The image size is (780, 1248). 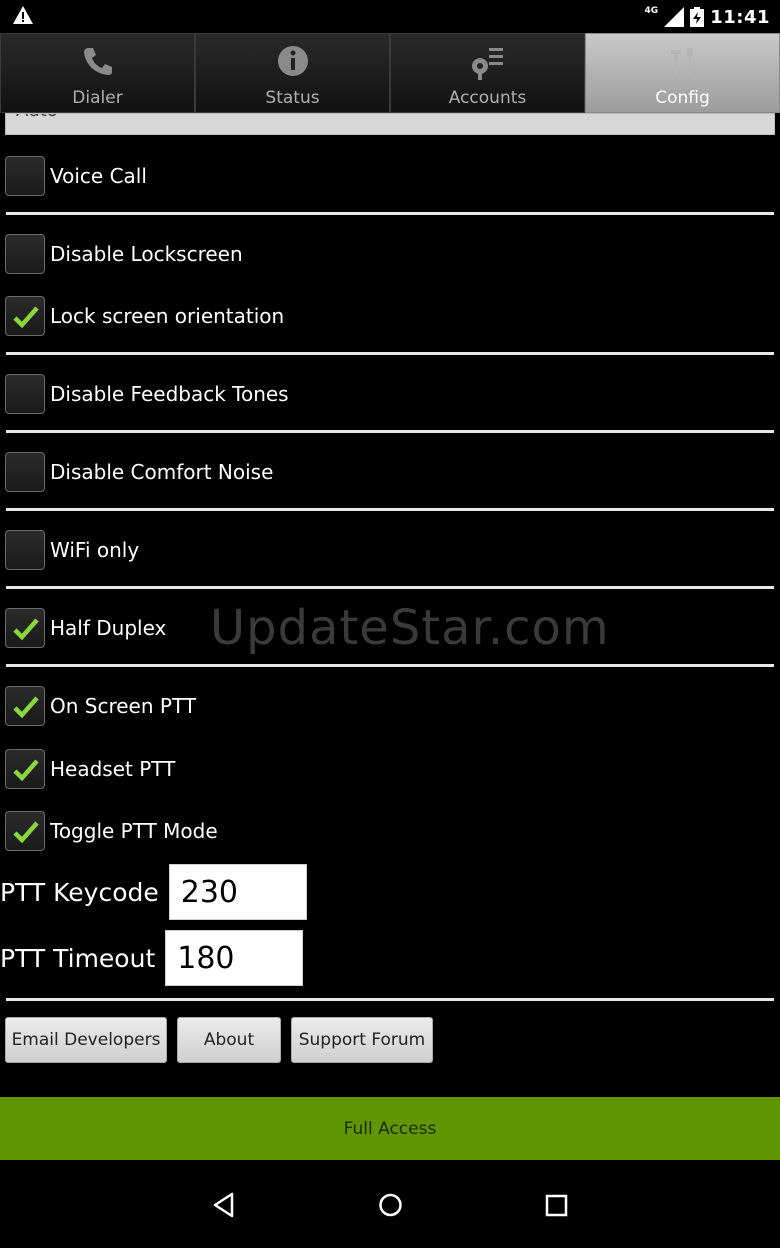 I want to click on on-screen-ptt-option: On Screen PTT, so click(x=100, y=706).